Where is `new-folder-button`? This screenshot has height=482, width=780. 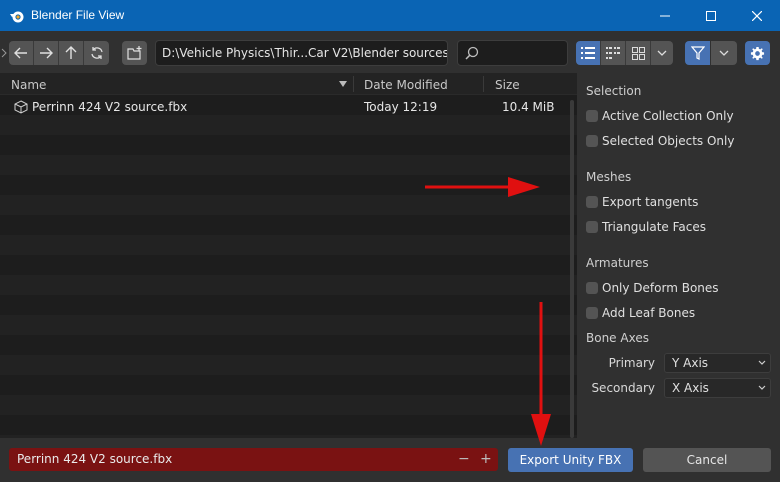 new-folder-button is located at coordinates (134, 53).